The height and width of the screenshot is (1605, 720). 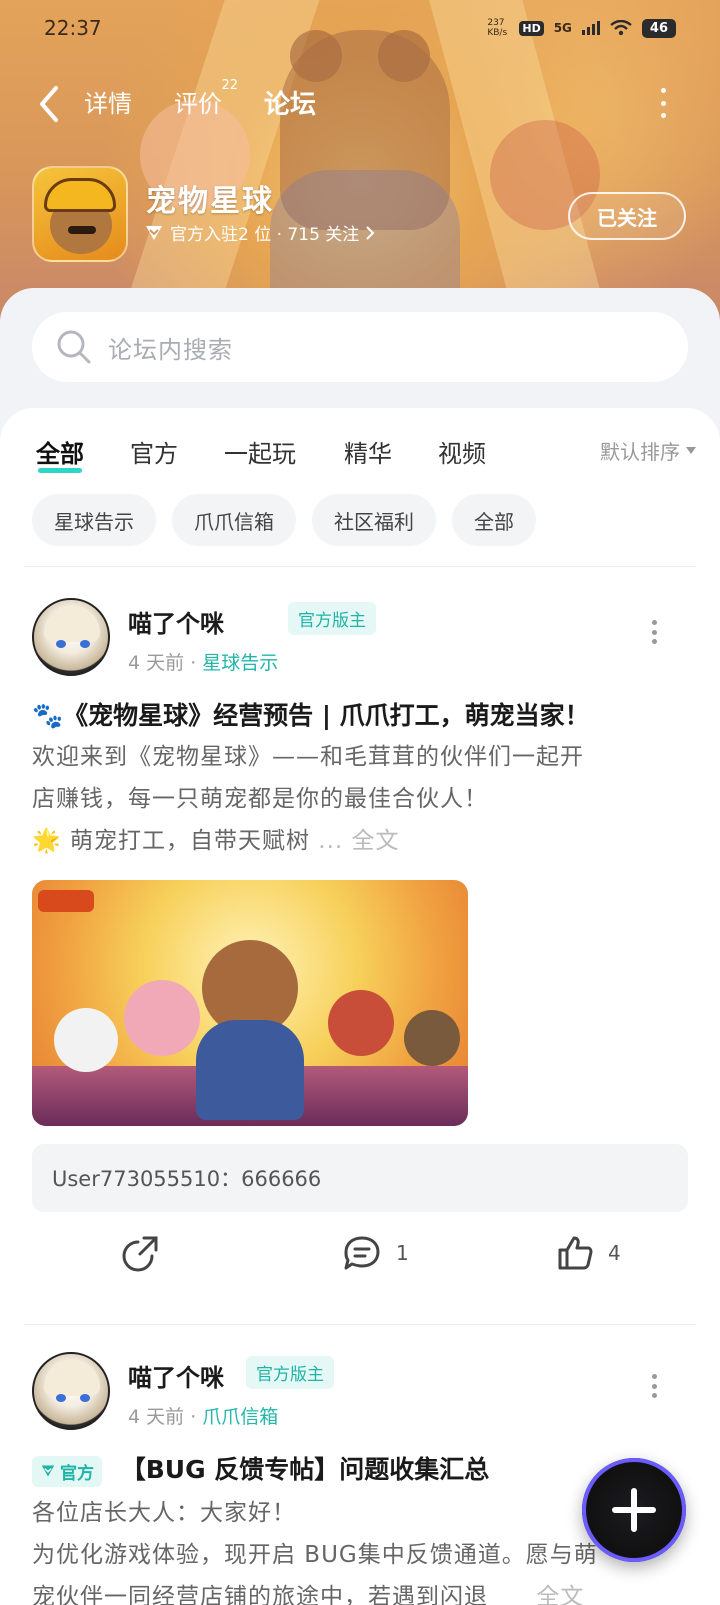 I want to click on top-reply: User773055510：666666, so click(x=360, y=1178).